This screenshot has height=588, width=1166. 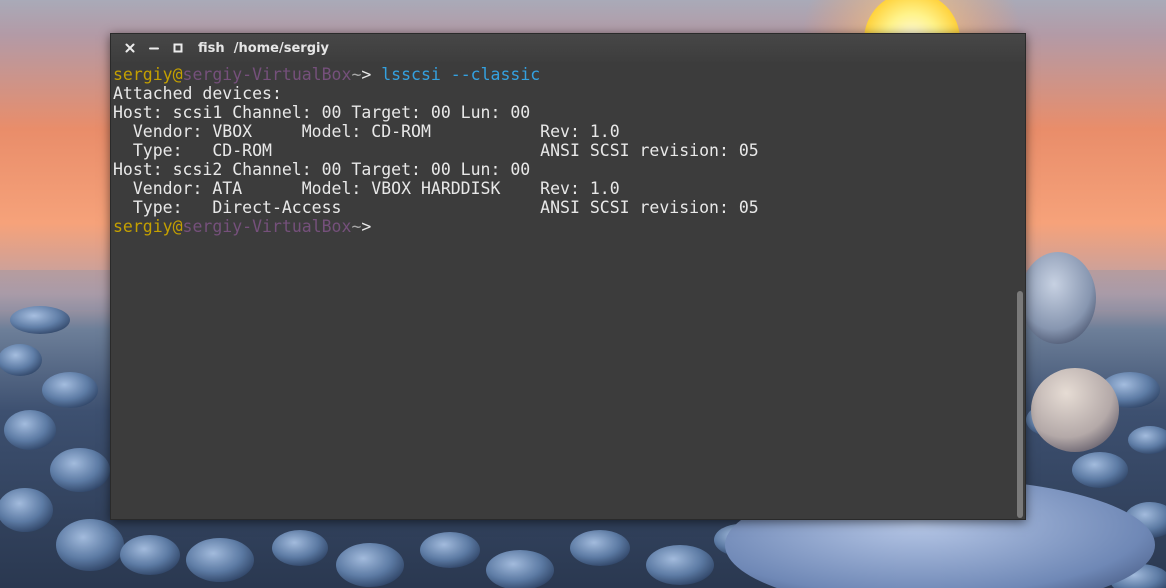 I want to click on close-icon, so click(x=130, y=48).